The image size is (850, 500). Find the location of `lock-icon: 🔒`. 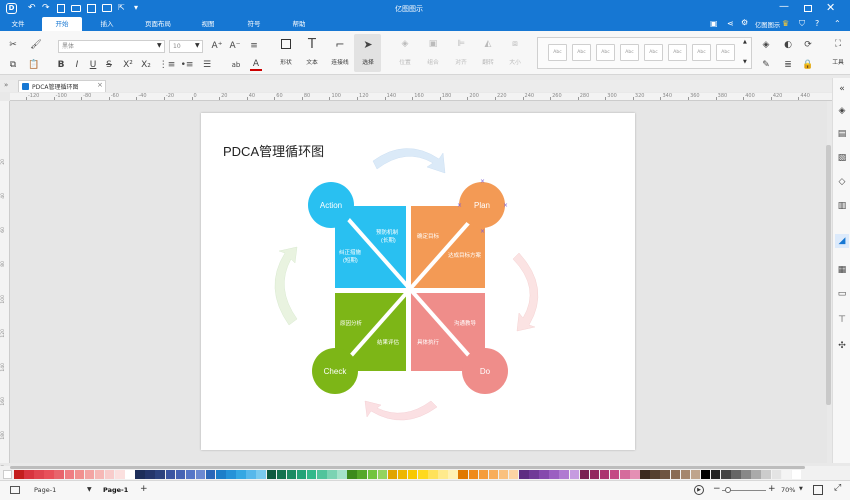

lock-icon: 🔒 is located at coordinates (808, 65).